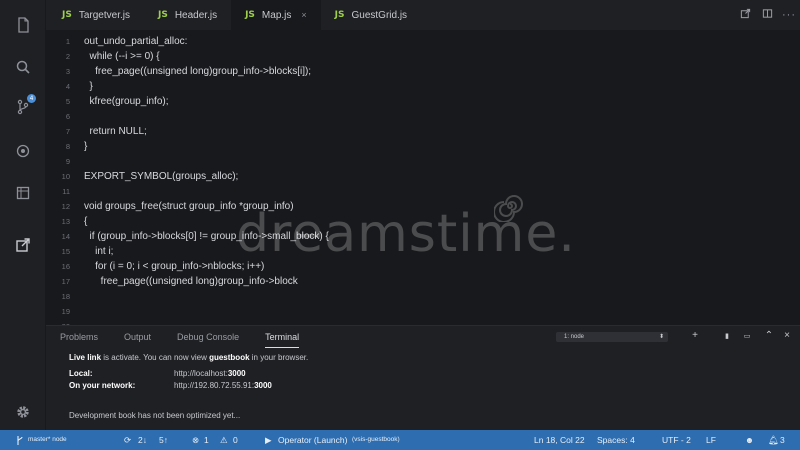  I want to click on tab-output: Output, so click(137, 337).